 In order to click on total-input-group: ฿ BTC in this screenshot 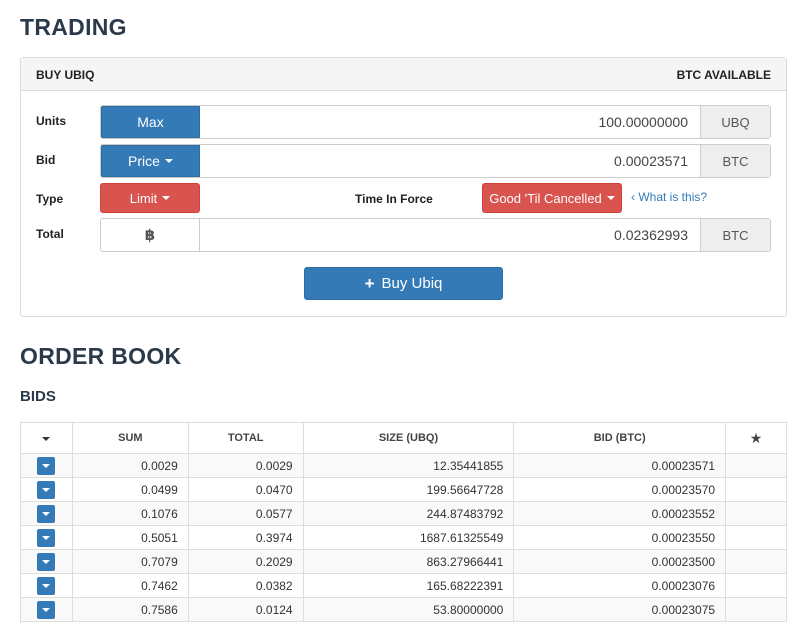, I will do `click(435, 235)`.